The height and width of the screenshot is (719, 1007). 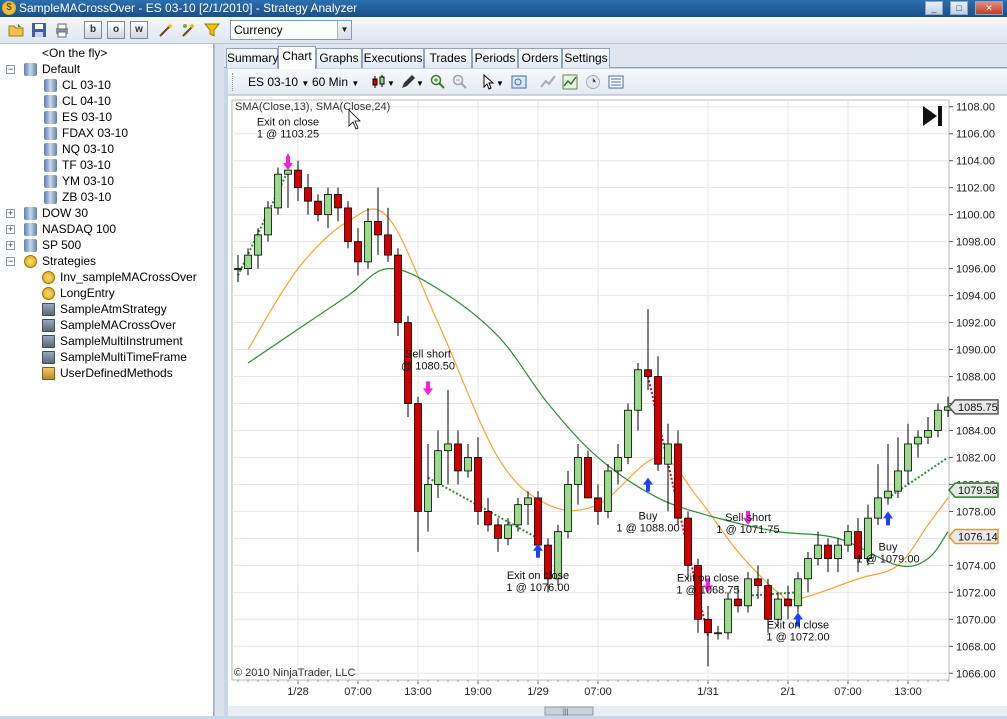 What do you see at coordinates (495, 58) in the screenshot?
I see `tab-periods: Periods` at bounding box center [495, 58].